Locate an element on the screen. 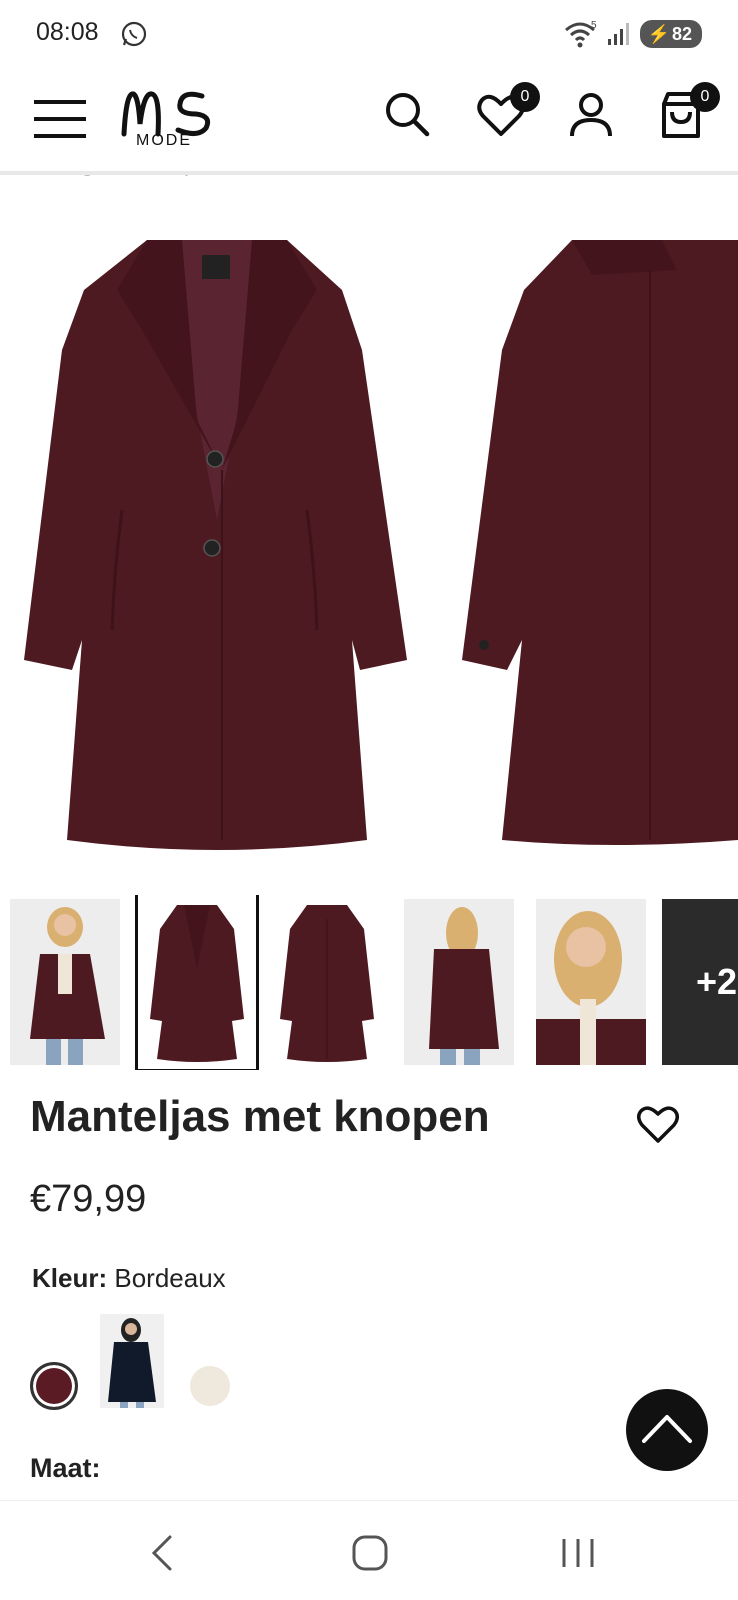 The width and height of the screenshot is (738, 1600). thumbnail-strip: +2 is located at coordinates (369, 982).